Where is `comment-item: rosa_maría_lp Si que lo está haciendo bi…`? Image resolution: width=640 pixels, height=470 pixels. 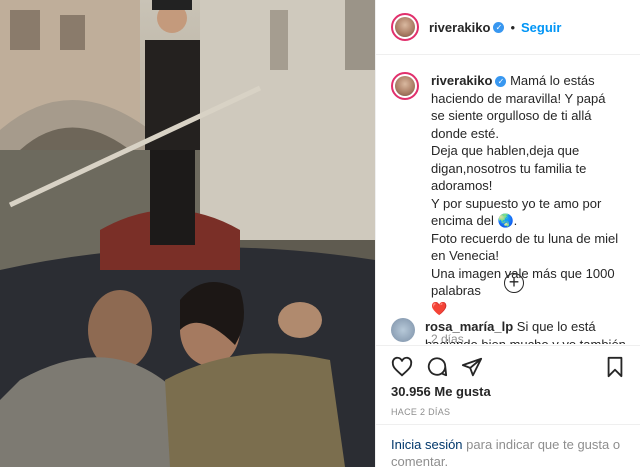
comment-item: rosa_maría_lp Si que lo está haciendo bi… is located at coordinates (513, 331).